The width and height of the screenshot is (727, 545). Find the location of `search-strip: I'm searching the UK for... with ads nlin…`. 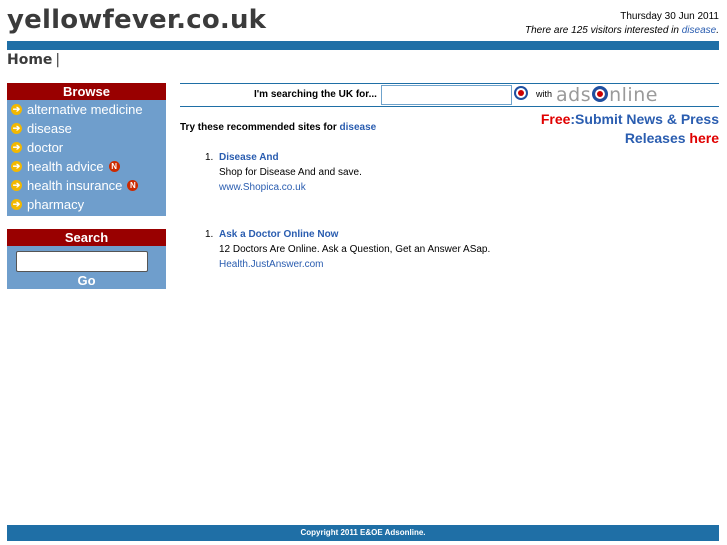

search-strip: I'm searching the UK for... with ads nlin… is located at coordinates (449, 95).